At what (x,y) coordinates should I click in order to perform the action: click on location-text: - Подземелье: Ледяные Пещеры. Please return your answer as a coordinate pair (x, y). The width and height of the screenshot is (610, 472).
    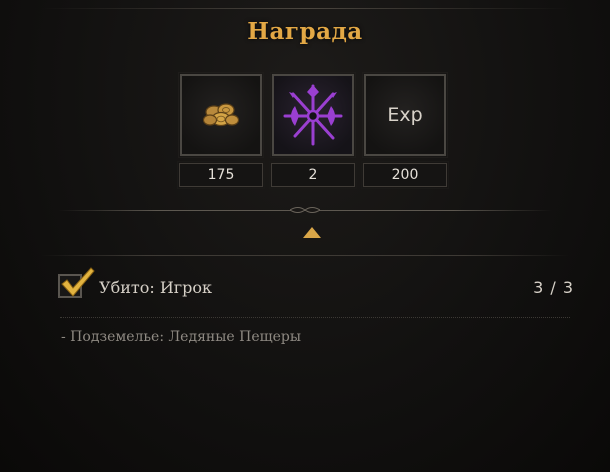
    Looking at the image, I should click on (181, 337).